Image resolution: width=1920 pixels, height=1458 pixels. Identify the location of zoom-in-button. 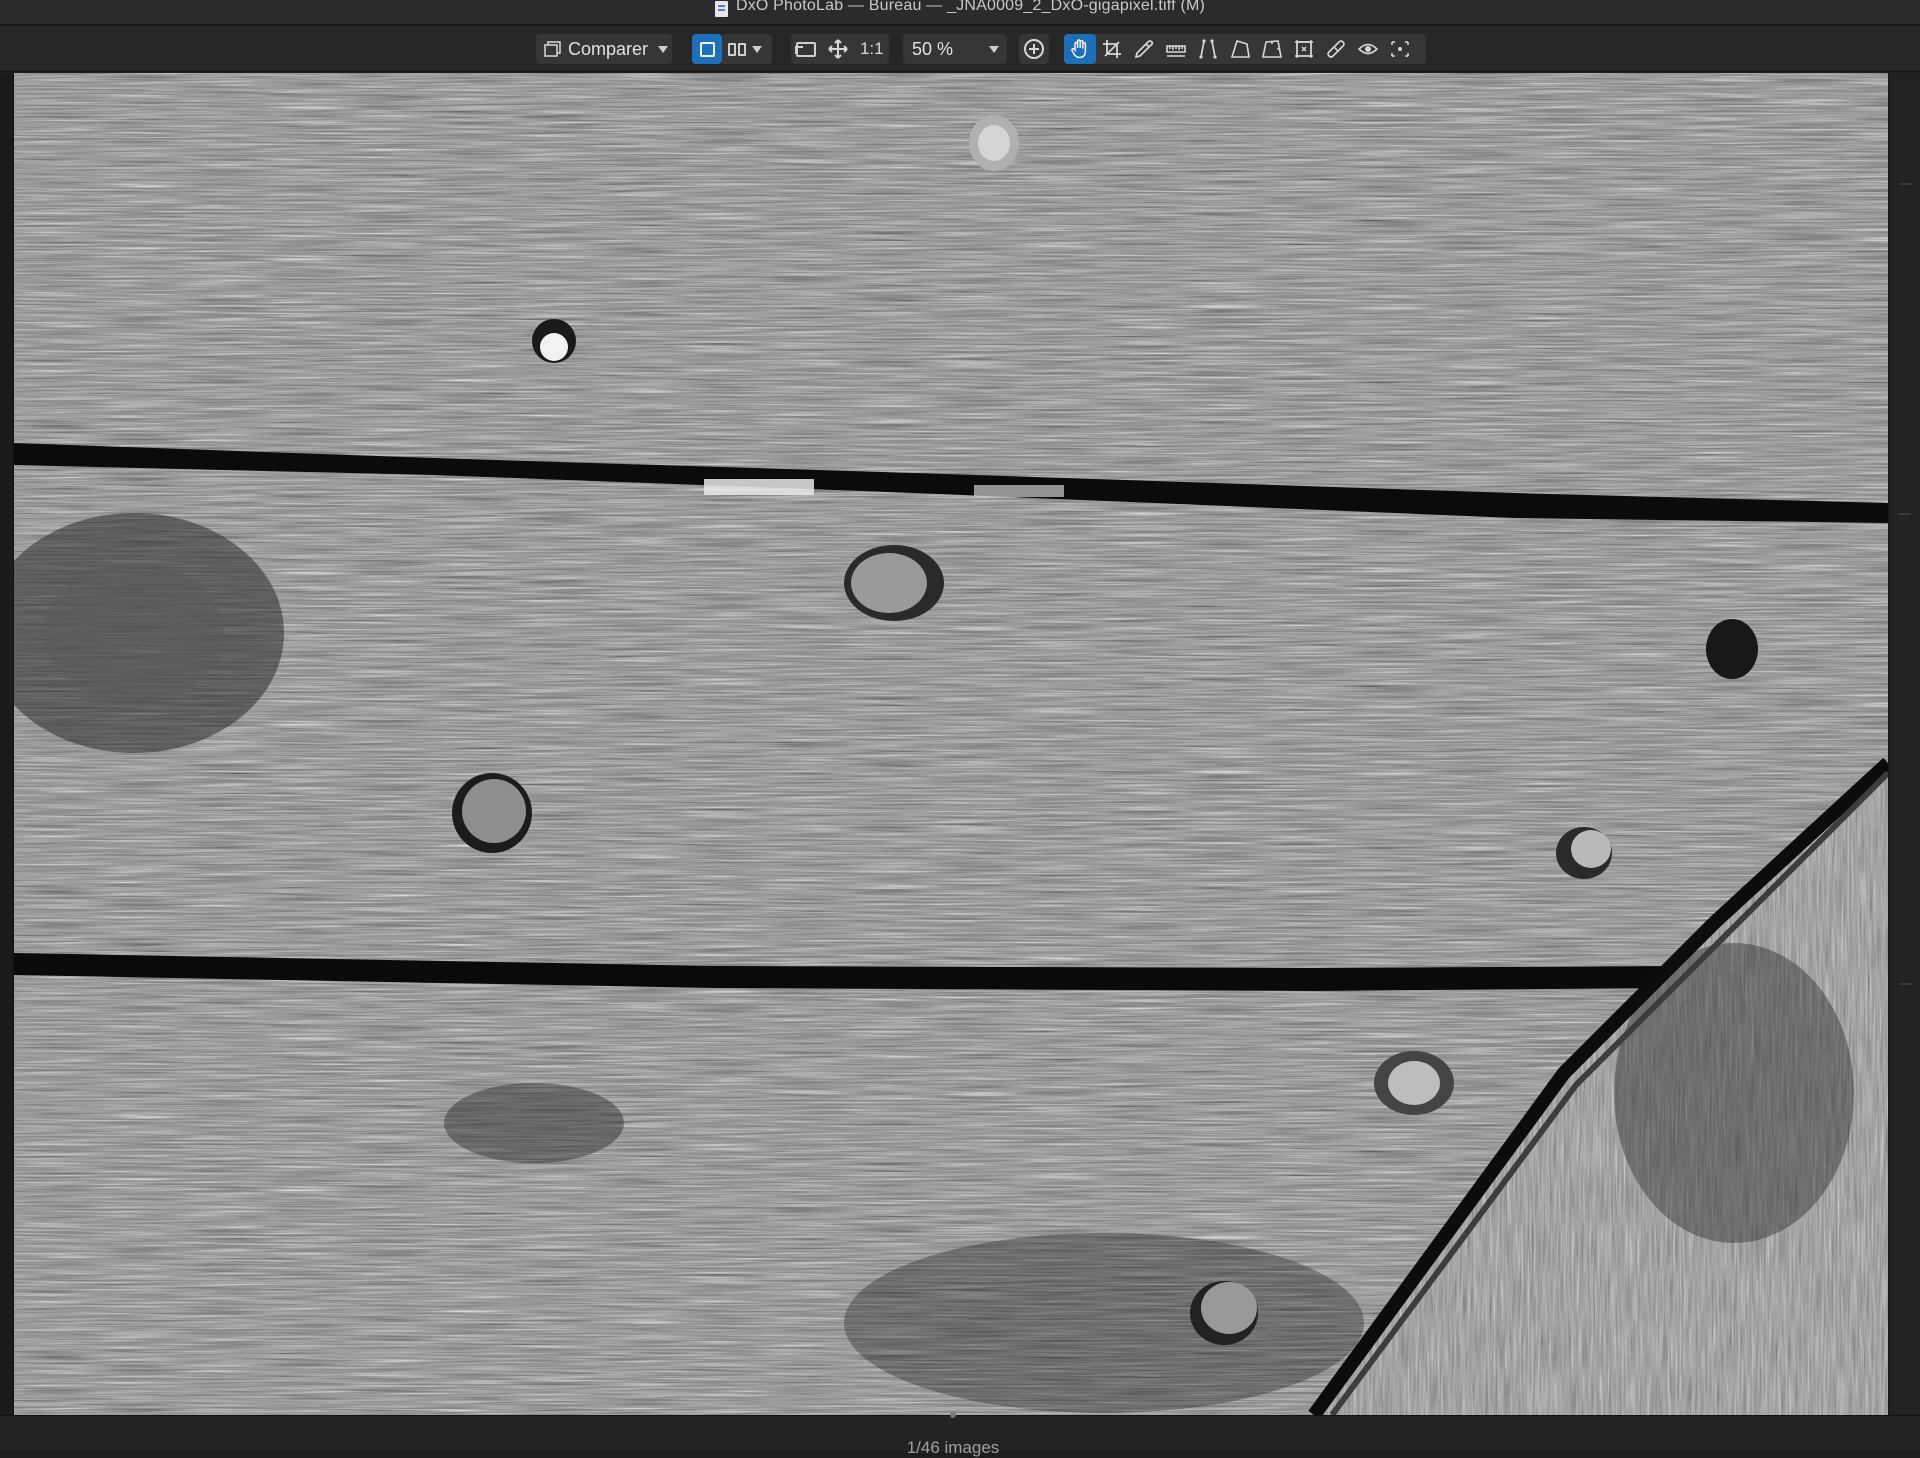
(1034, 49).